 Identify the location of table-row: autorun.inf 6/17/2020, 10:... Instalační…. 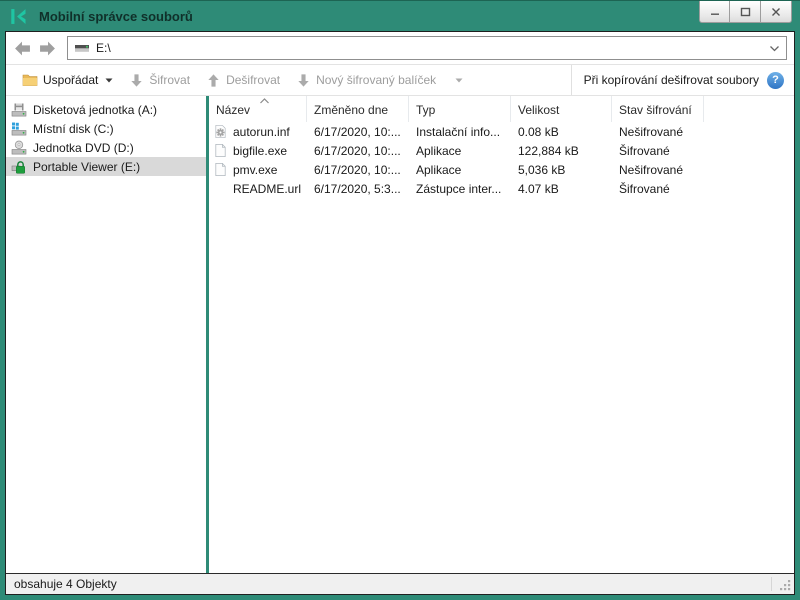
(501, 131).